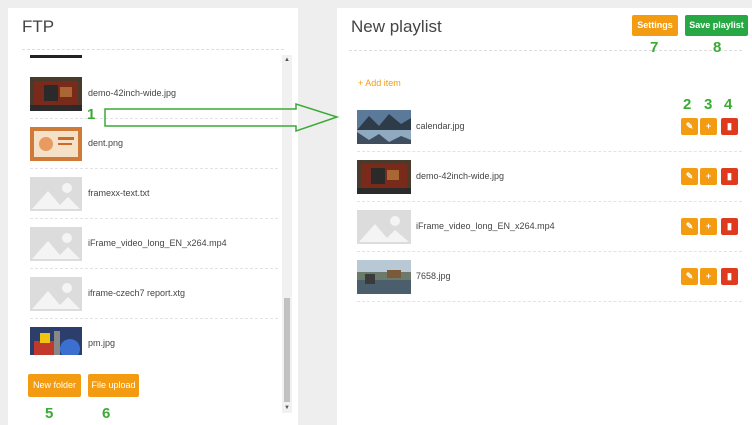 Image resolution: width=752 pixels, height=425 pixels. Describe the element at coordinates (485, 226) in the screenshot. I see `playlist-item-name: iFrame_video_long_EN_x264.mp4` at that location.